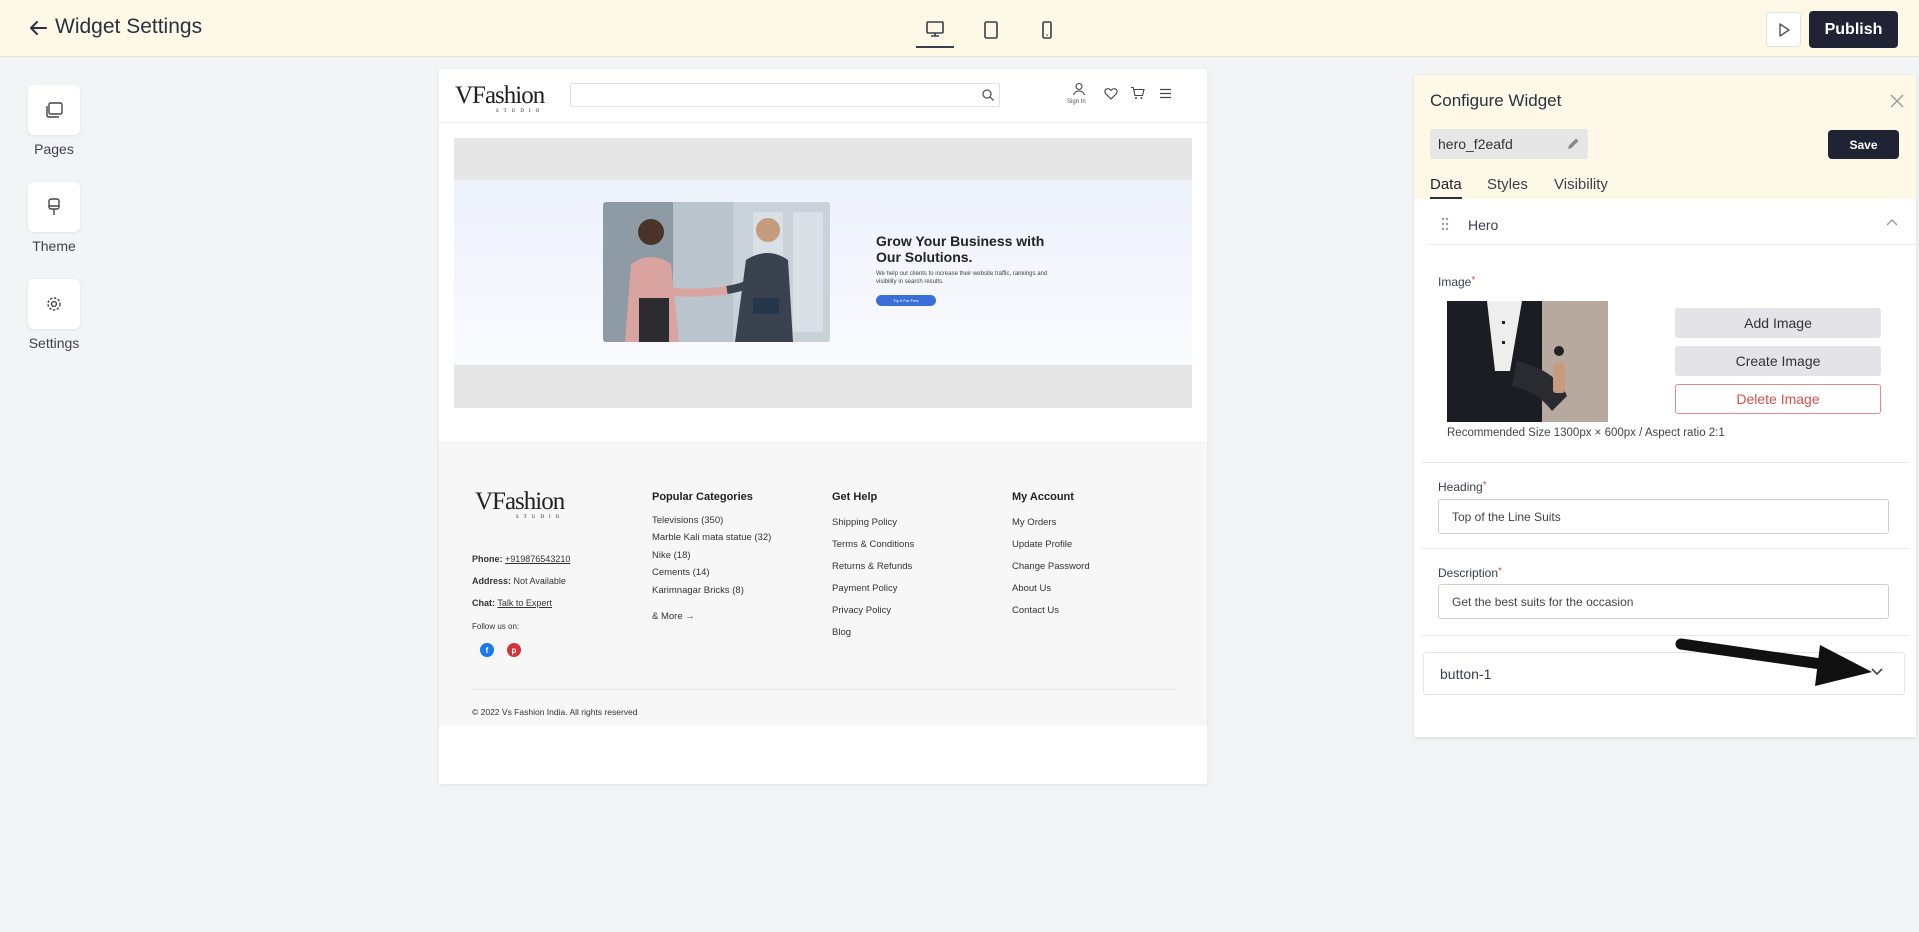  I want to click on desktop-icon, so click(935, 29).